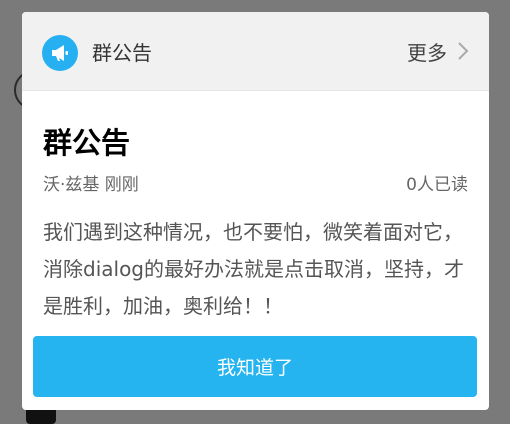 The width and height of the screenshot is (510, 424). I want to click on author-time: 沃·兹基 刚刚, so click(91, 185).